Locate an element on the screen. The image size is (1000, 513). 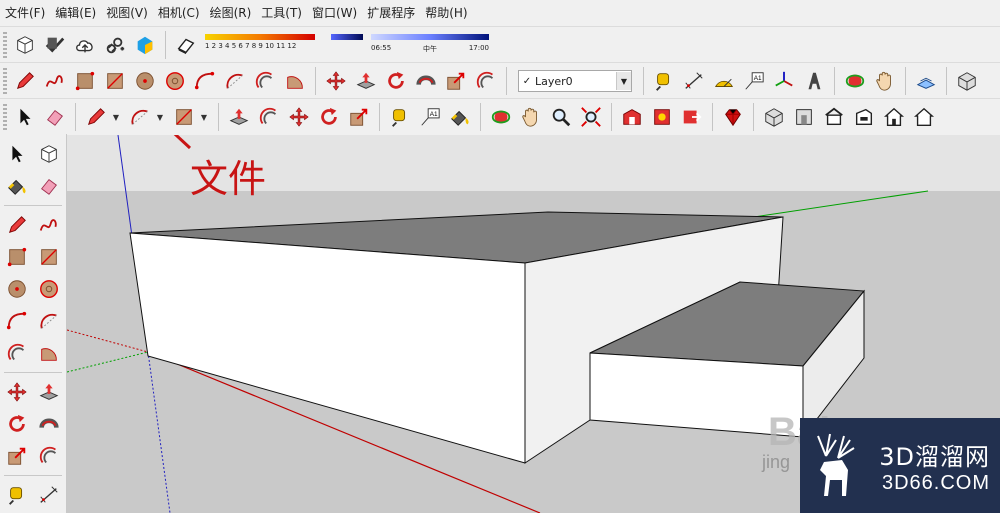
menu-file: 文件(F) is located at coordinates (25, 13).